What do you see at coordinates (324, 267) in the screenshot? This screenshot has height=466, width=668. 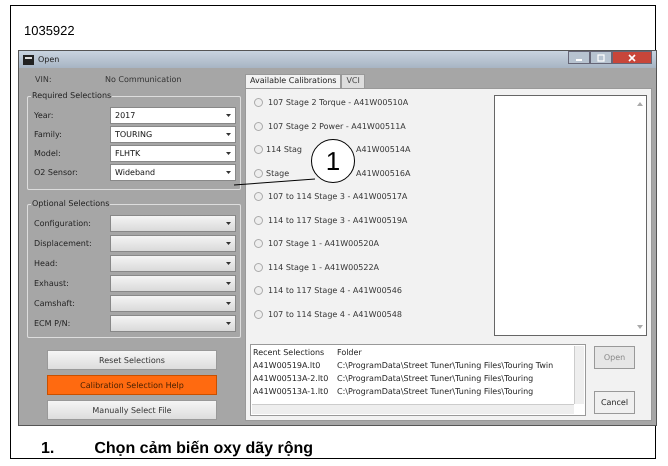 I see `calibration-label: 114 Stage 1 - A41W00522A` at bounding box center [324, 267].